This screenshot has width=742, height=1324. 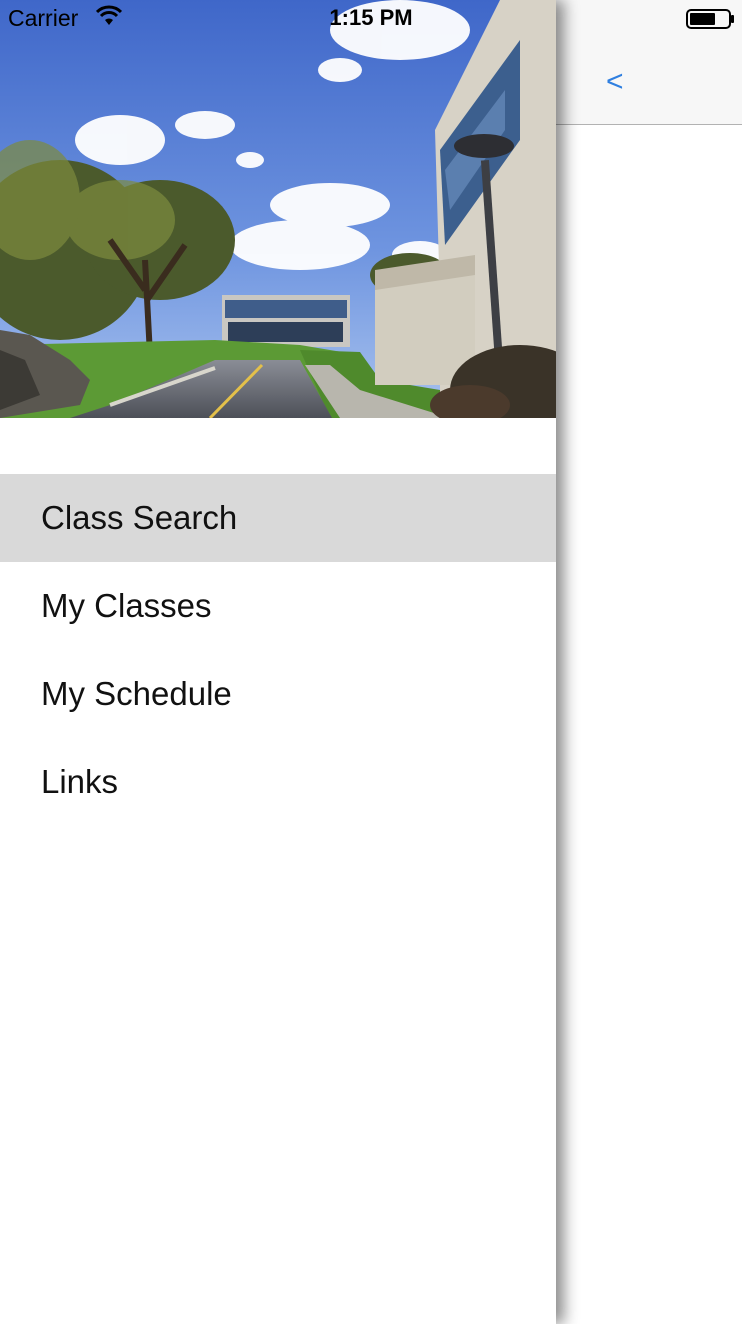 I want to click on status-time: 1:15 PM, so click(x=371, y=17).